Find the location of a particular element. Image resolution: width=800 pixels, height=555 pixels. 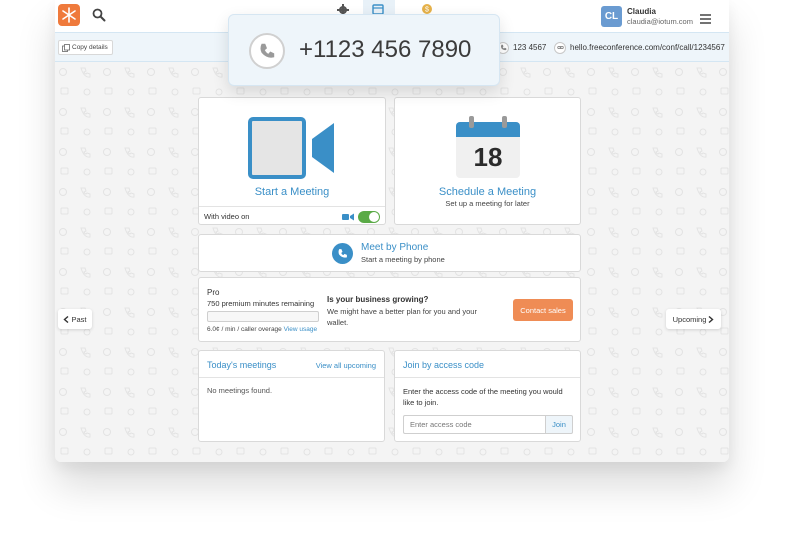

search-icon is located at coordinates (99, 17).